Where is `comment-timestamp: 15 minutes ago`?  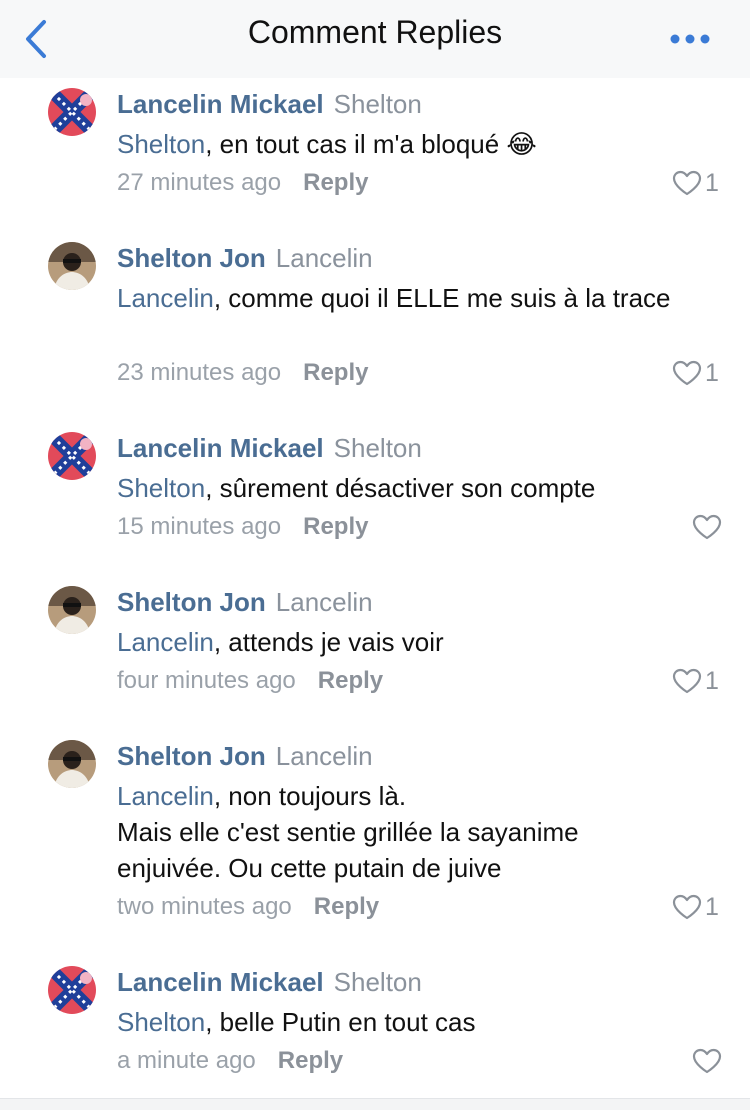
comment-timestamp: 15 minutes ago is located at coordinates (199, 526).